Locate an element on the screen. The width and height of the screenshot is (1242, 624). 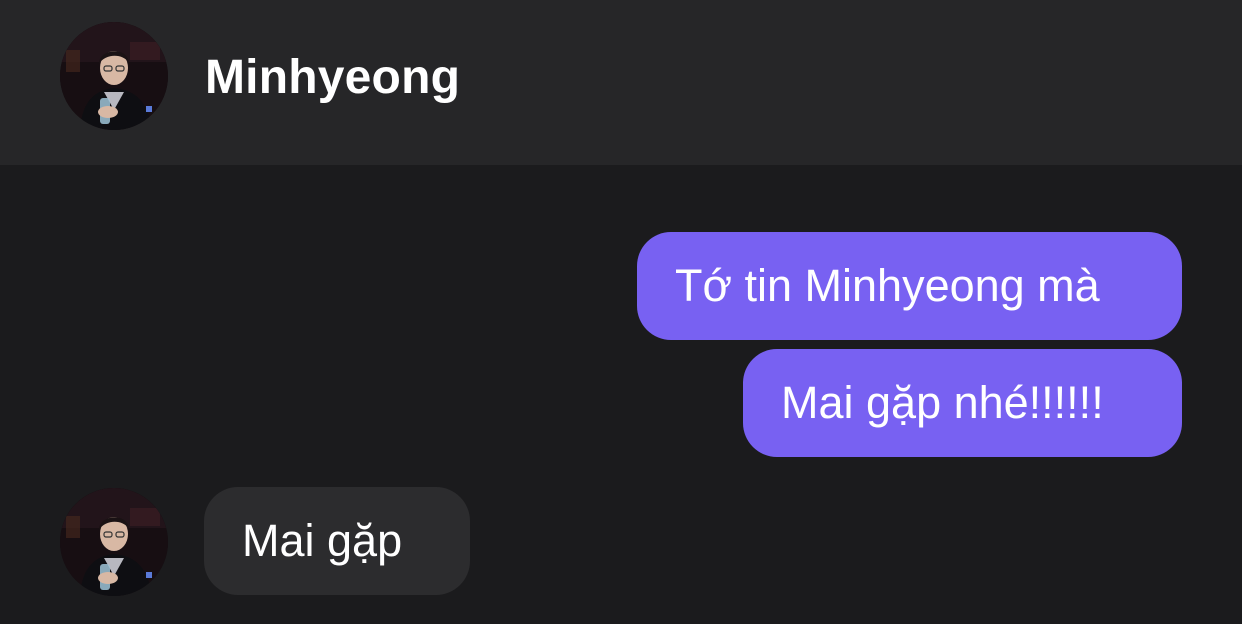
contact-avatar is located at coordinates (114, 76).